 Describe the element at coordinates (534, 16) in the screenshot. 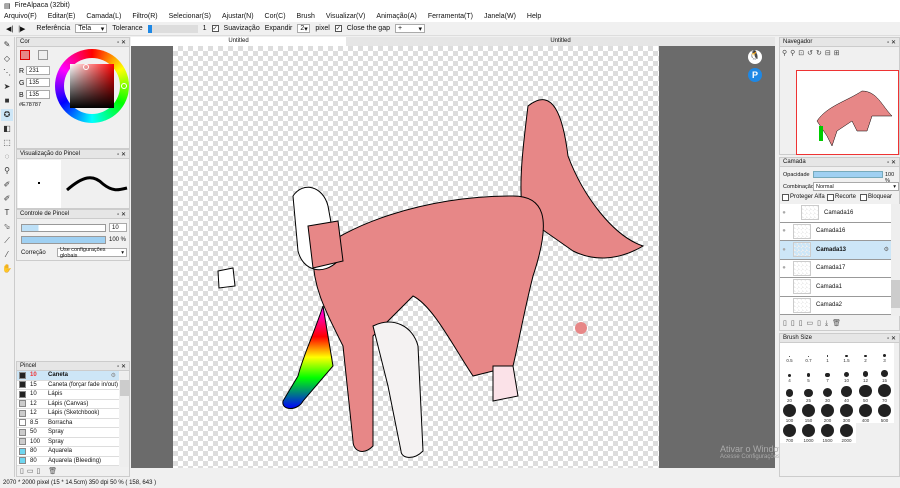

I see `menu-item: Help` at that location.